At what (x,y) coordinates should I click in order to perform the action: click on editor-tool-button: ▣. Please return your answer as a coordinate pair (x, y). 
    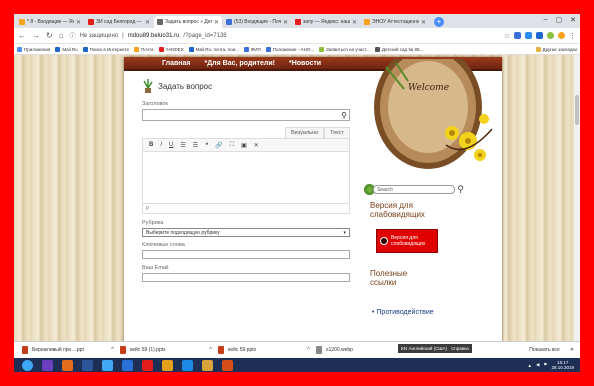
    Looking at the image, I should click on (244, 145).